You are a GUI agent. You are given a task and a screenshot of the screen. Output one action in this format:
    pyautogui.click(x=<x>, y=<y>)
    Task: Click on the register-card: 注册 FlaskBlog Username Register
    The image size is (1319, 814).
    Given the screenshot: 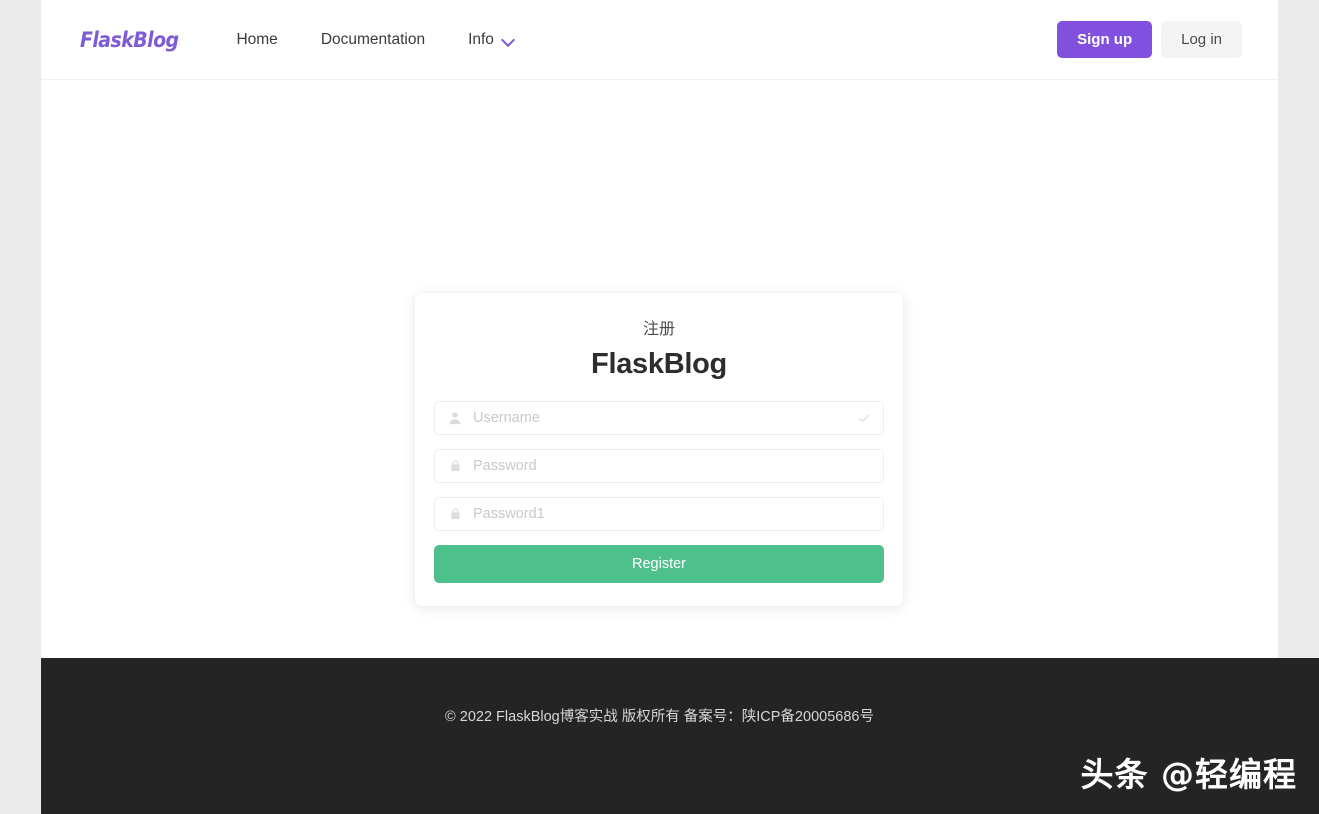 What is the action you would take?
    pyautogui.click(x=659, y=449)
    